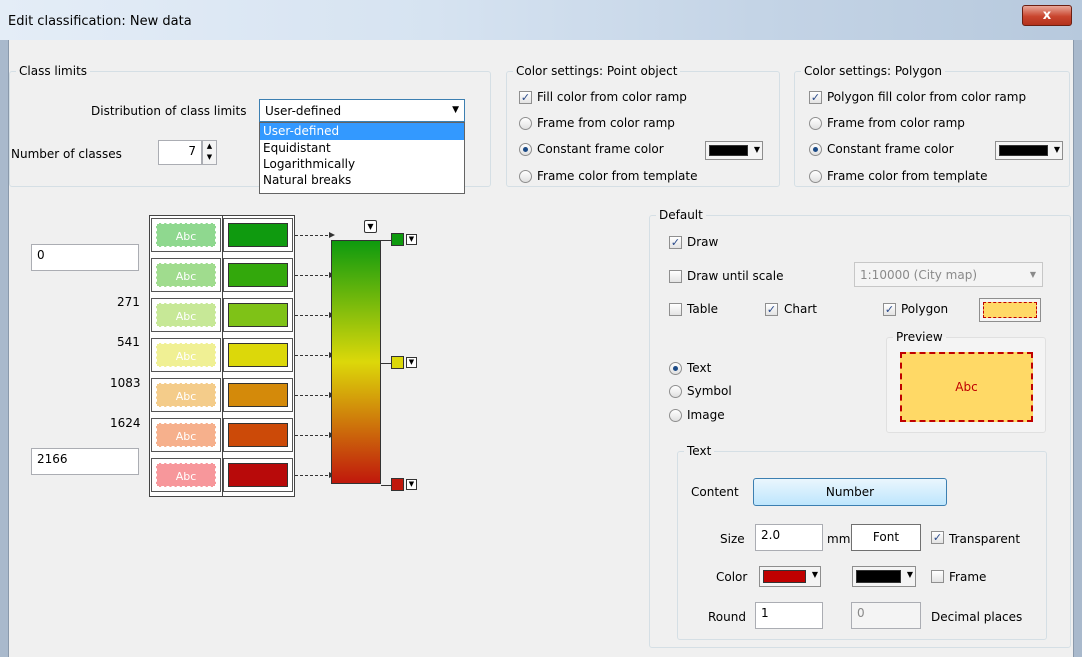  Describe the element at coordinates (53, 71) in the screenshot. I see `class-limits-legend: Class limits` at that location.